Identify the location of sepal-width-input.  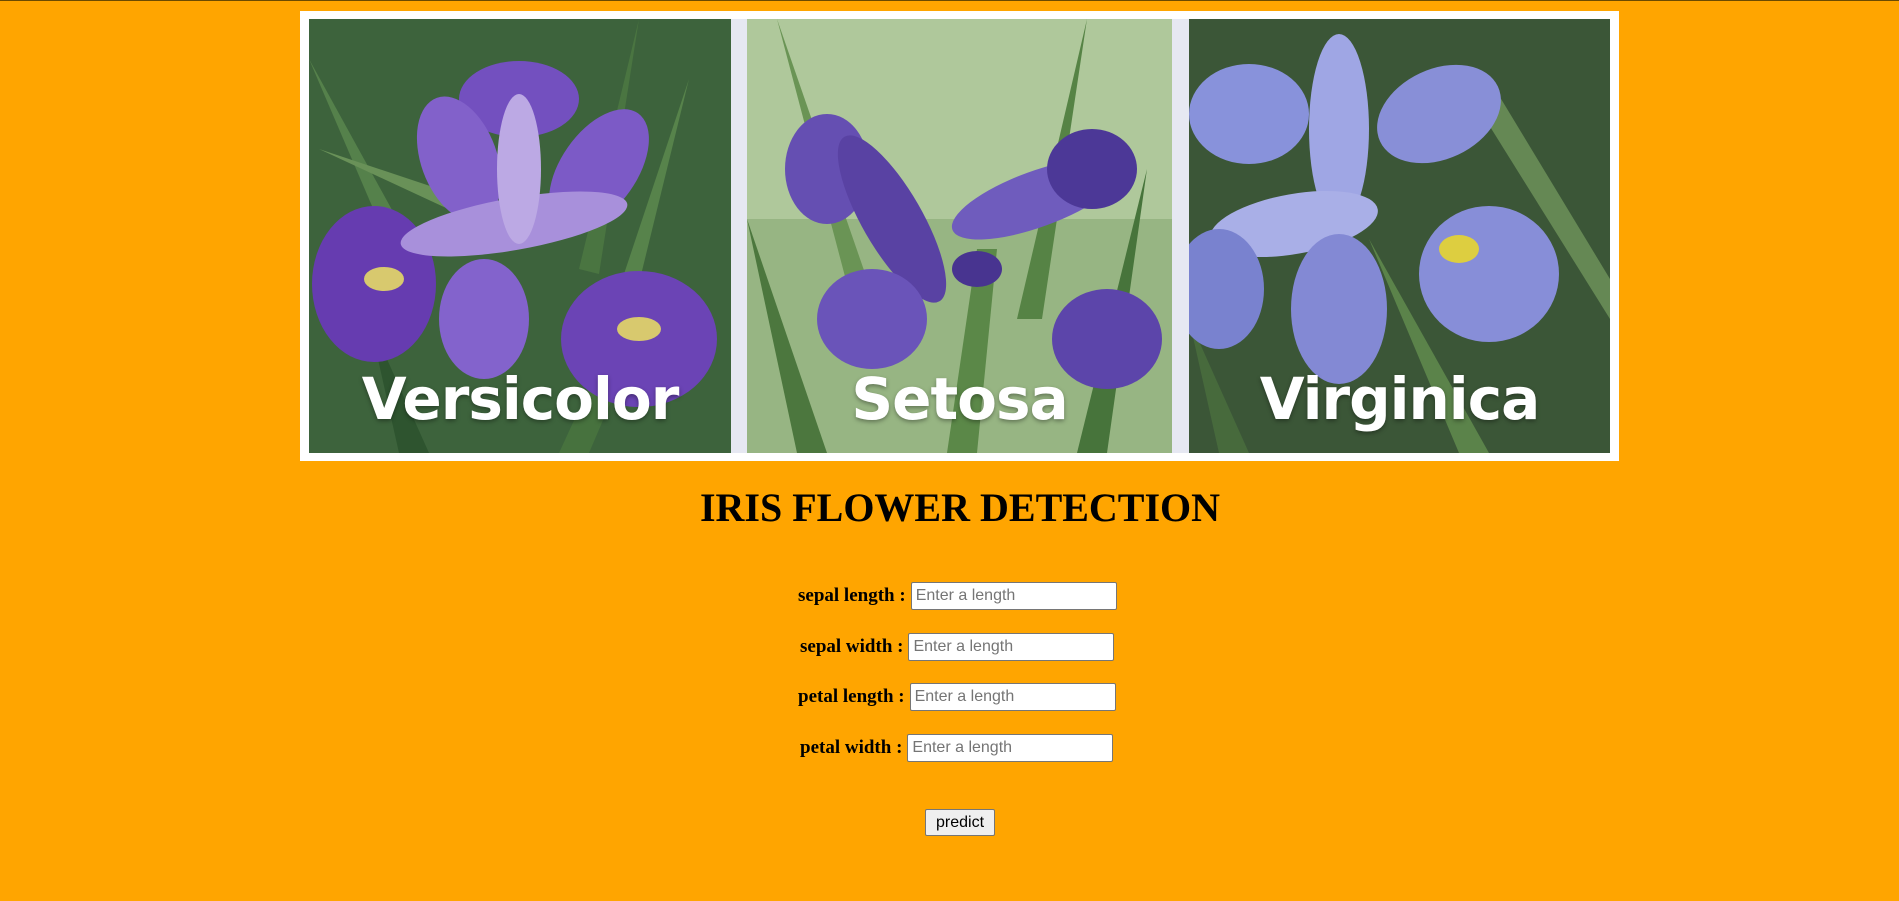
(1011, 647).